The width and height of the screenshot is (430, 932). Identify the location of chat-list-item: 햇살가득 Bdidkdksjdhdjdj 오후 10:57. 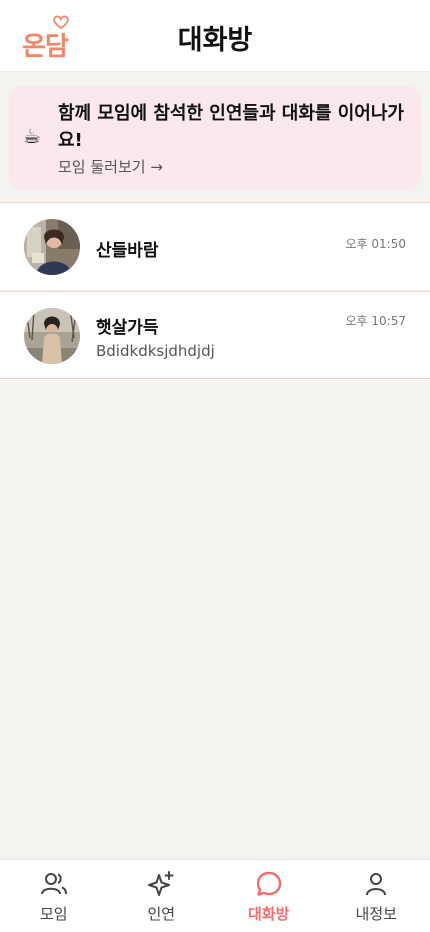
(215, 335).